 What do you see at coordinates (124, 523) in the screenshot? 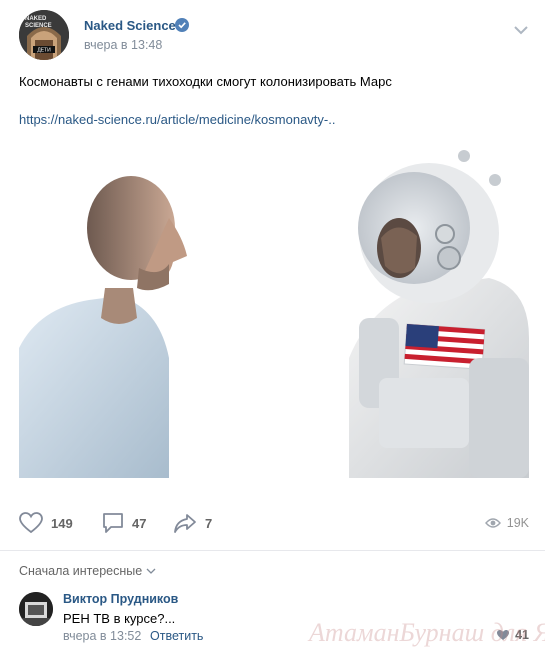
I see `comment-button: 47` at bounding box center [124, 523].